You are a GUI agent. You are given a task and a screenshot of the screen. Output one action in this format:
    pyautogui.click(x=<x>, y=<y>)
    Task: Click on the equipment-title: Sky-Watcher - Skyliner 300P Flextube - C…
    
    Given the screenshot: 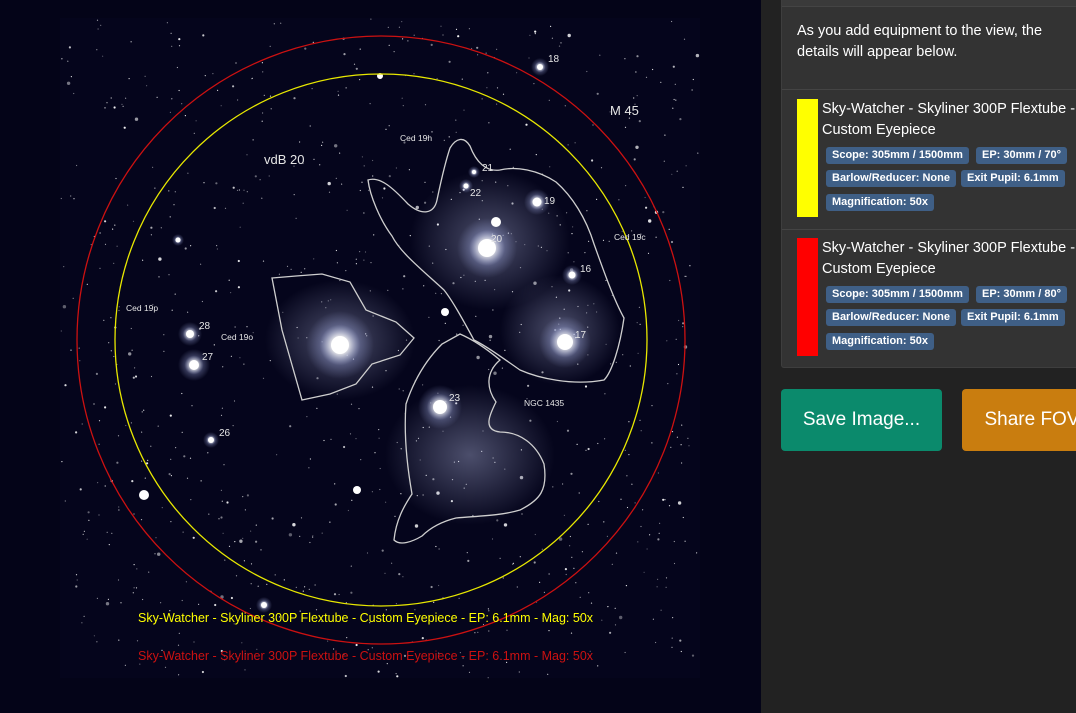 What is the action you would take?
    pyautogui.click(x=949, y=119)
    